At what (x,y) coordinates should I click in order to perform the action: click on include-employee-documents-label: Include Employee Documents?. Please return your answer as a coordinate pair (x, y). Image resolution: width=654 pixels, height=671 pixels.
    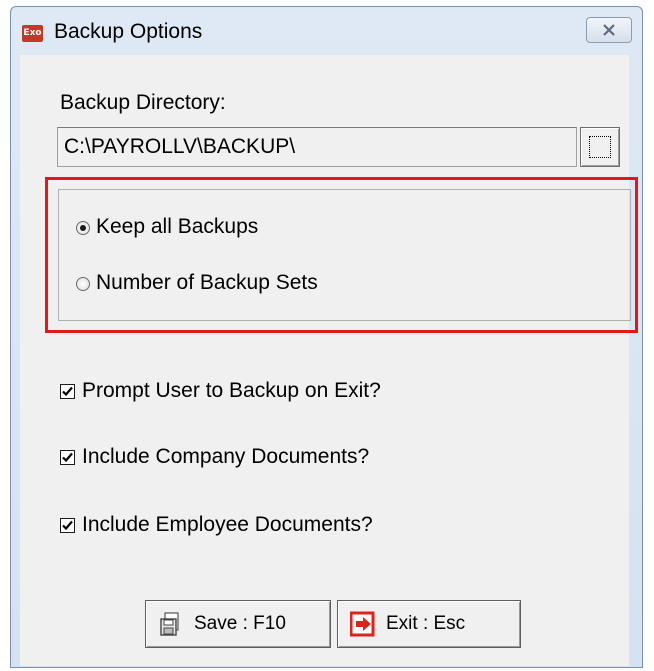
    Looking at the image, I should click on (227, 525).